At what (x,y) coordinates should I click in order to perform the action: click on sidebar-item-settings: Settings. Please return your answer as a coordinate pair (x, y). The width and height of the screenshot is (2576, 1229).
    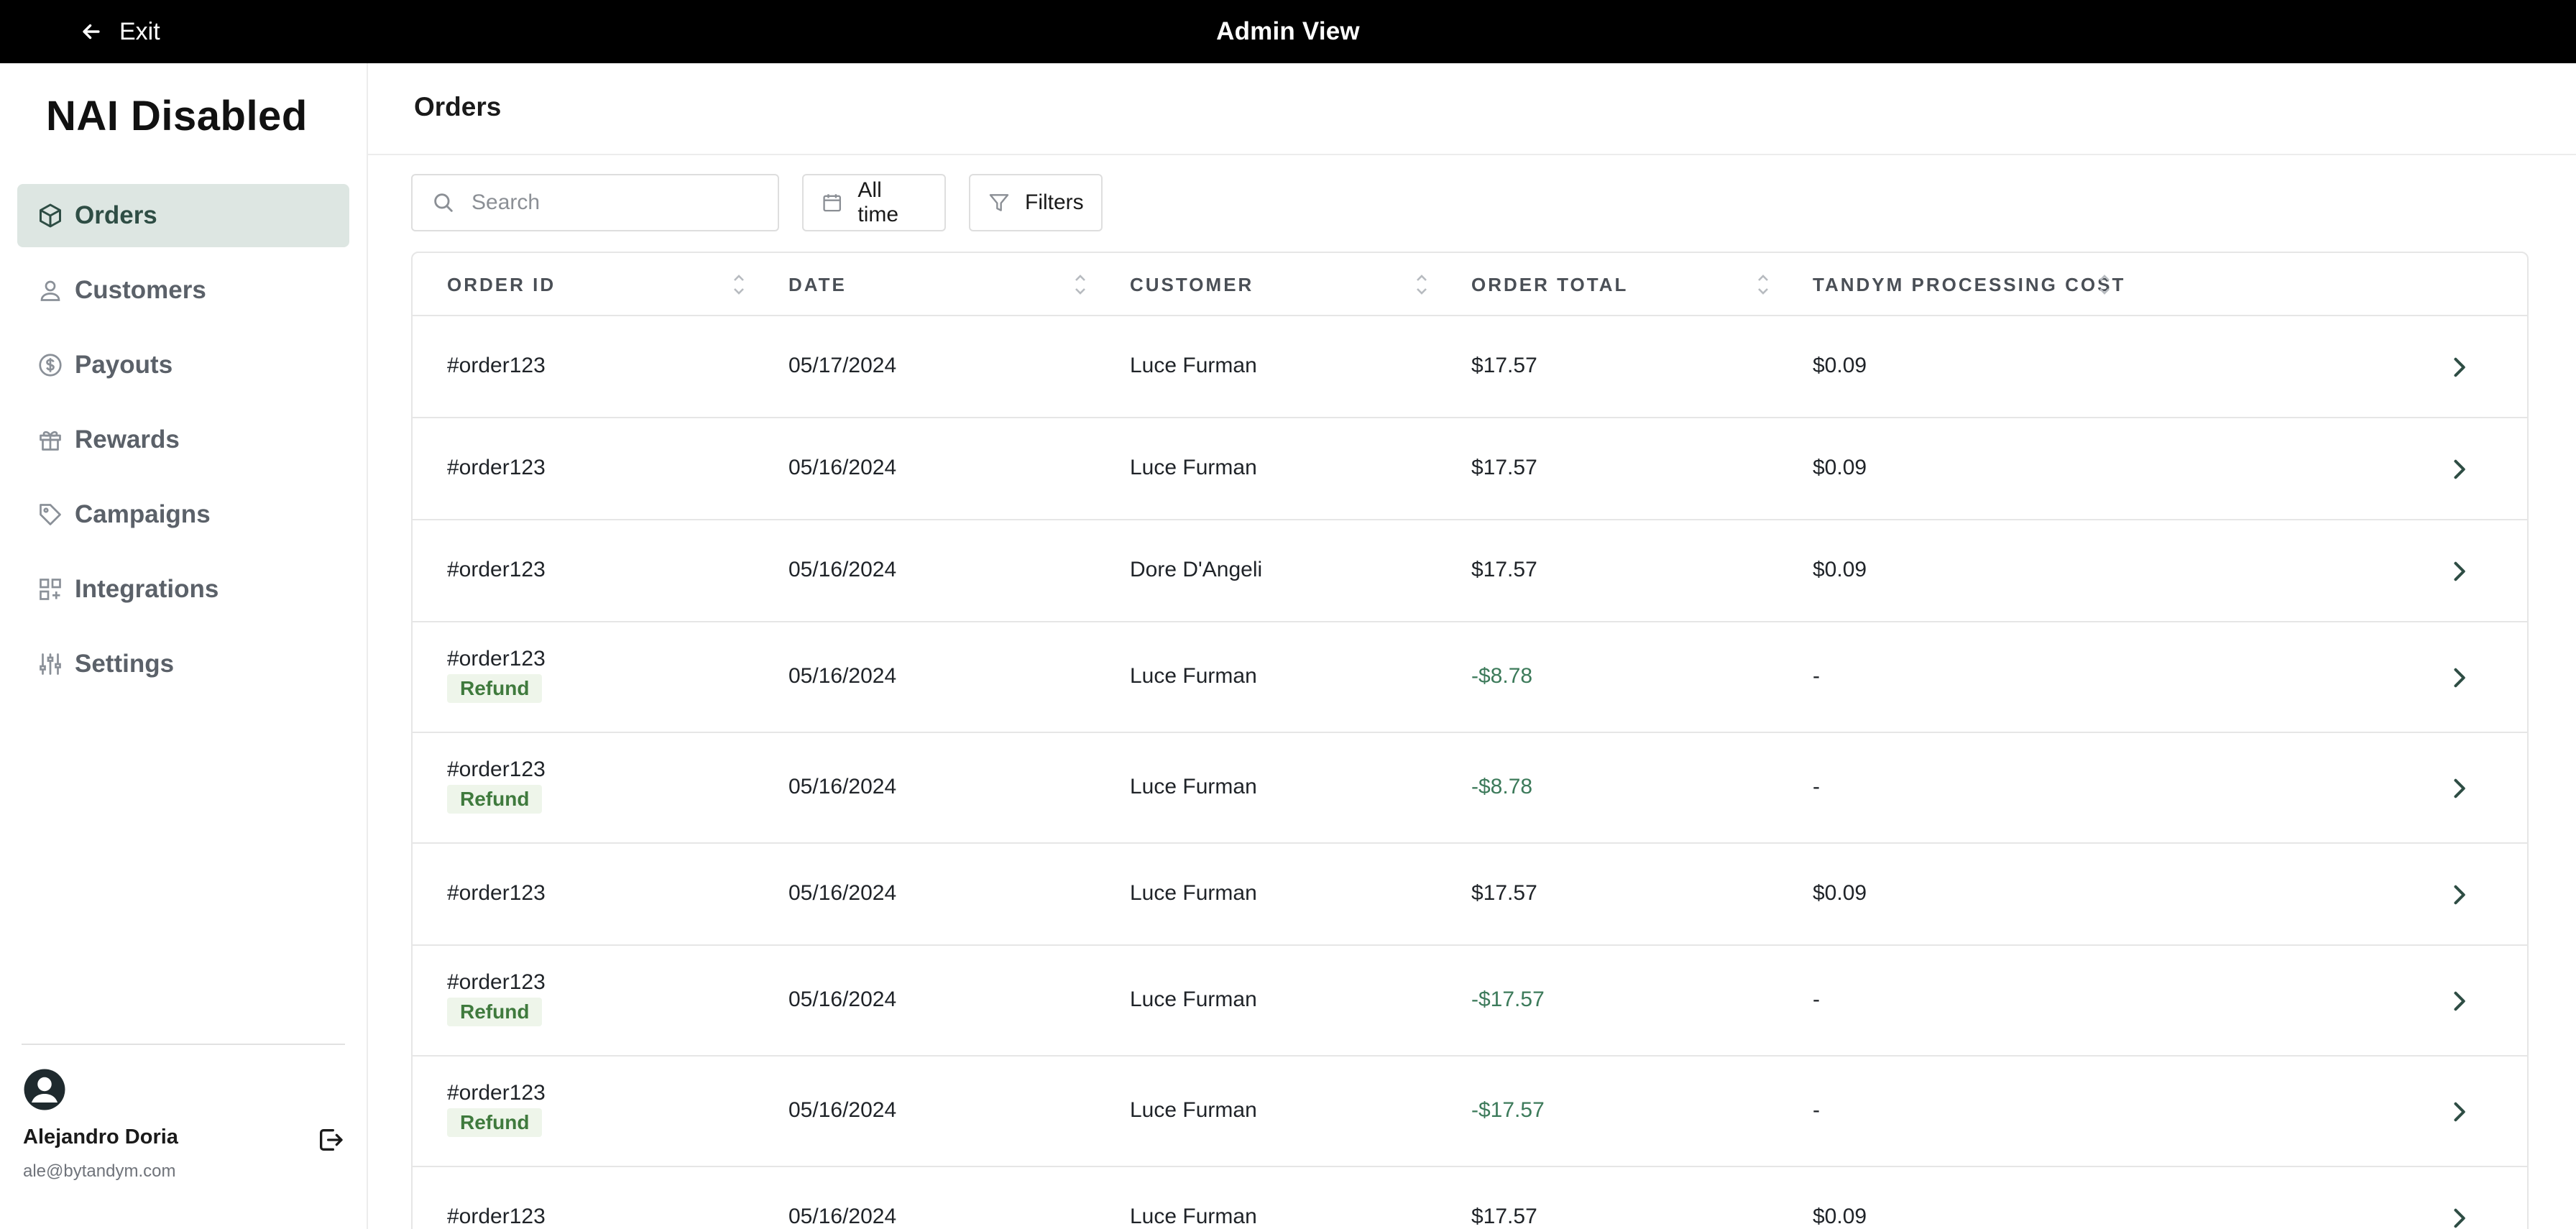
    Looking at the image, I should click on (183, 664).